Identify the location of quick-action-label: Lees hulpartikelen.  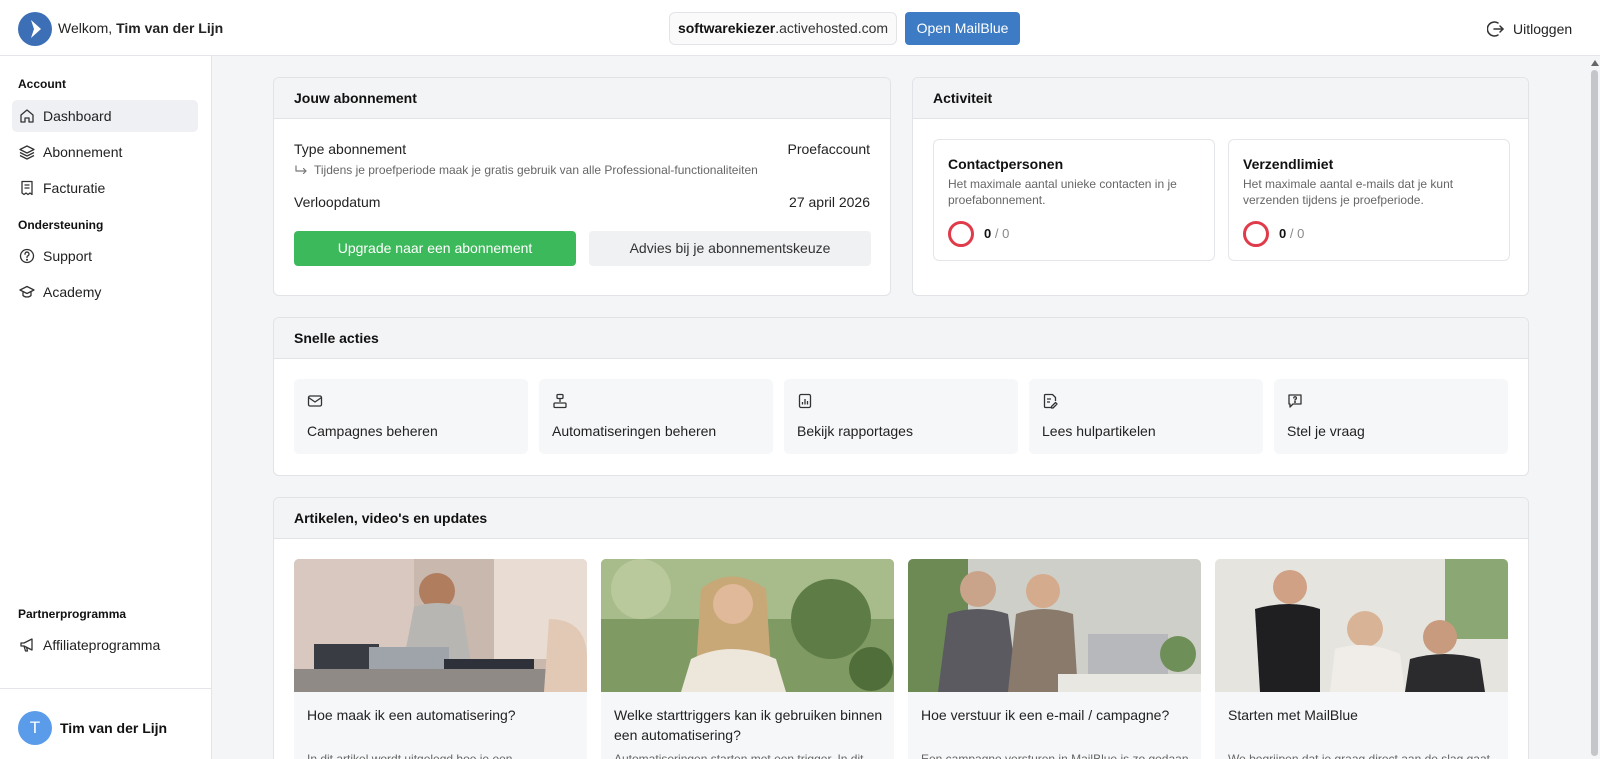
(1099, 431).